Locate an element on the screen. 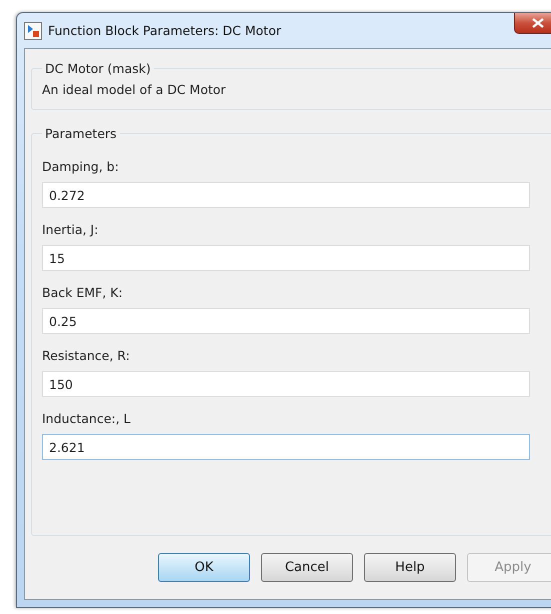 The height and width of the screenshot is (614, 551). group-title: Parameters is located at coordinates (81, 133).